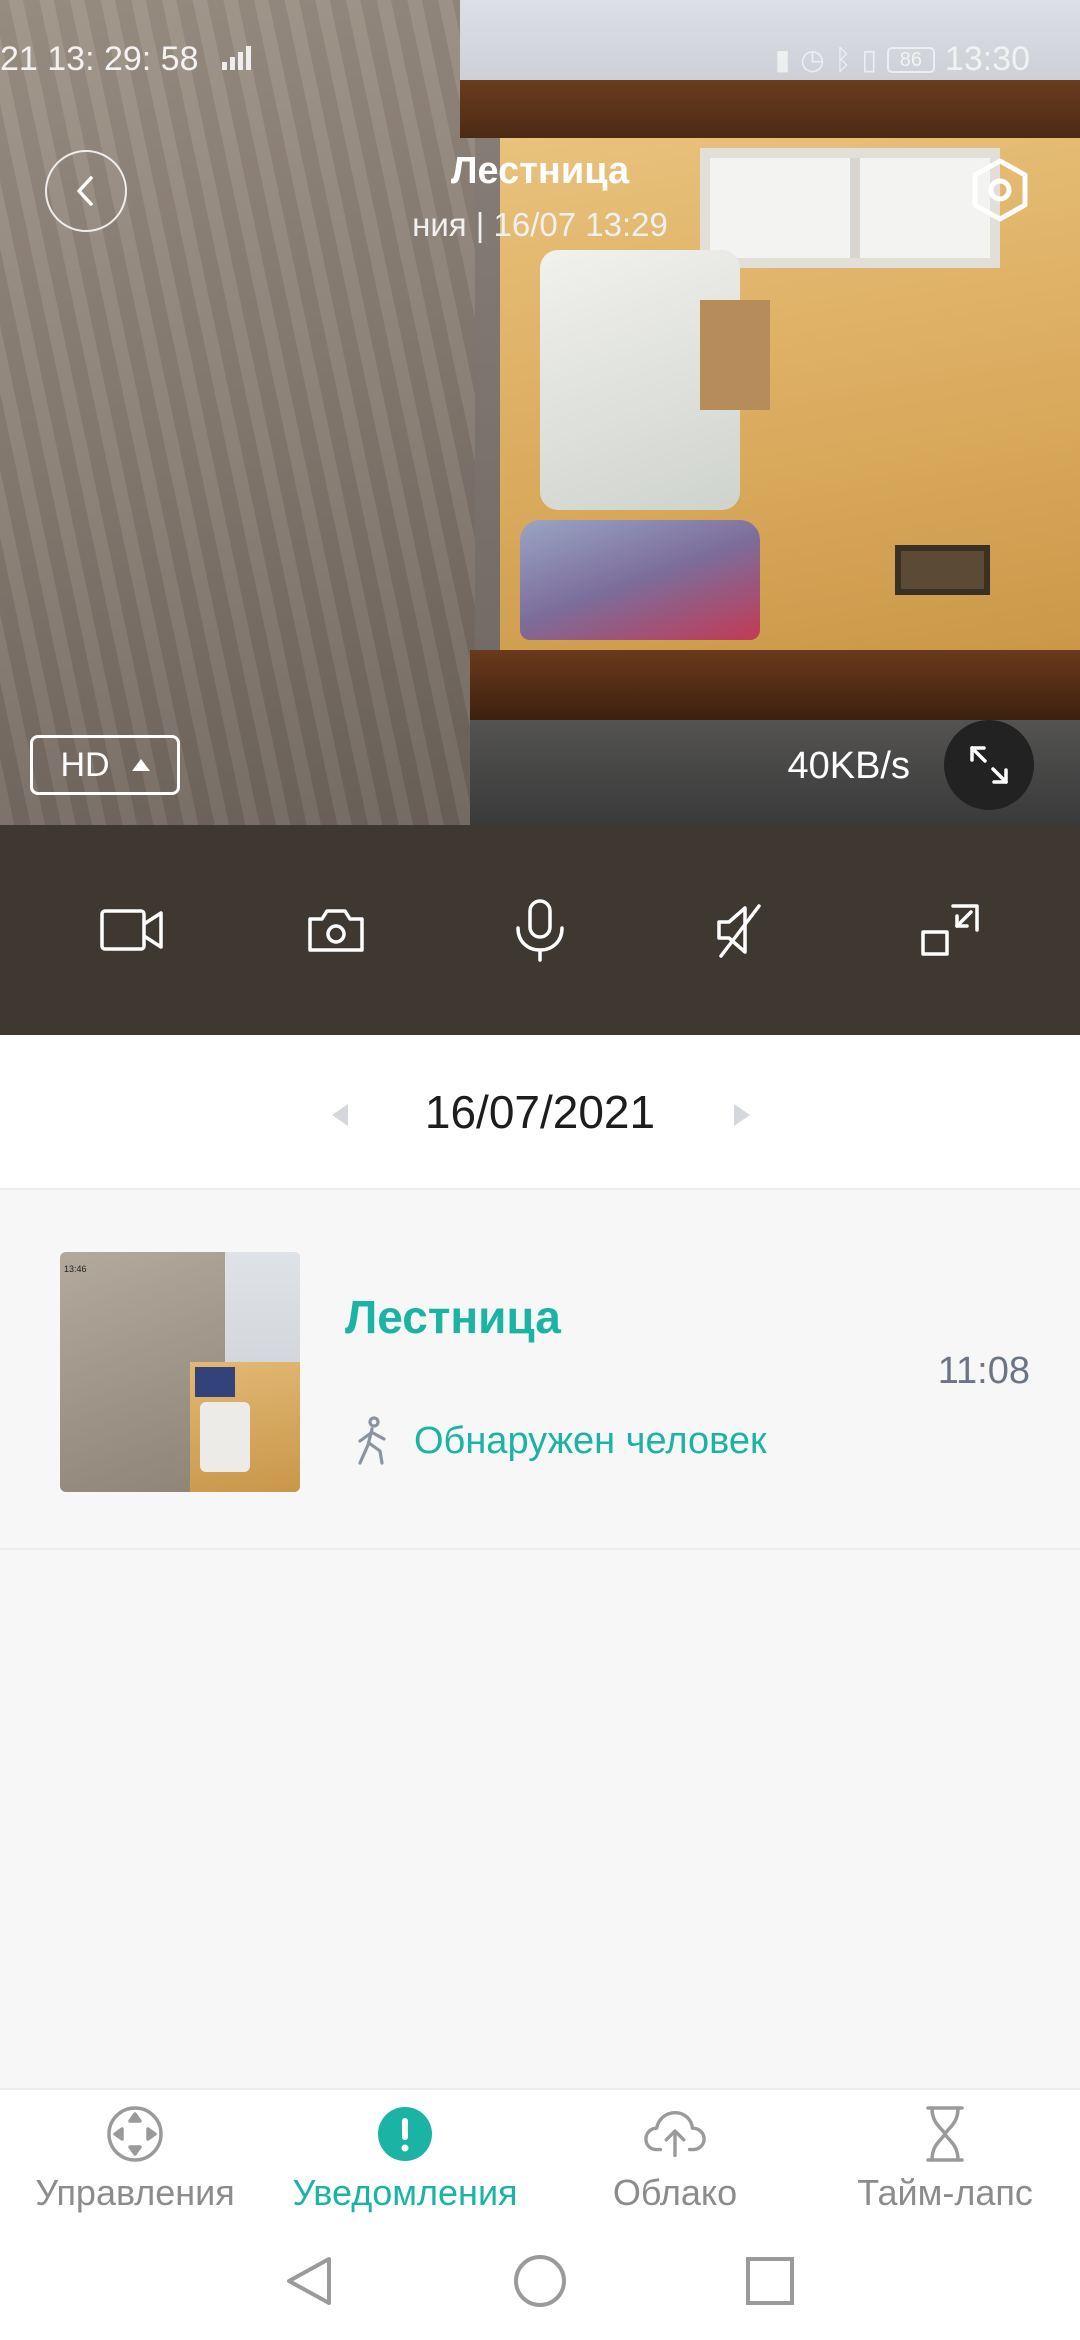 This screenshot has height=2340, width=1080. I want to click on bitrate-readout: 40KB/s, so click(848, 766).